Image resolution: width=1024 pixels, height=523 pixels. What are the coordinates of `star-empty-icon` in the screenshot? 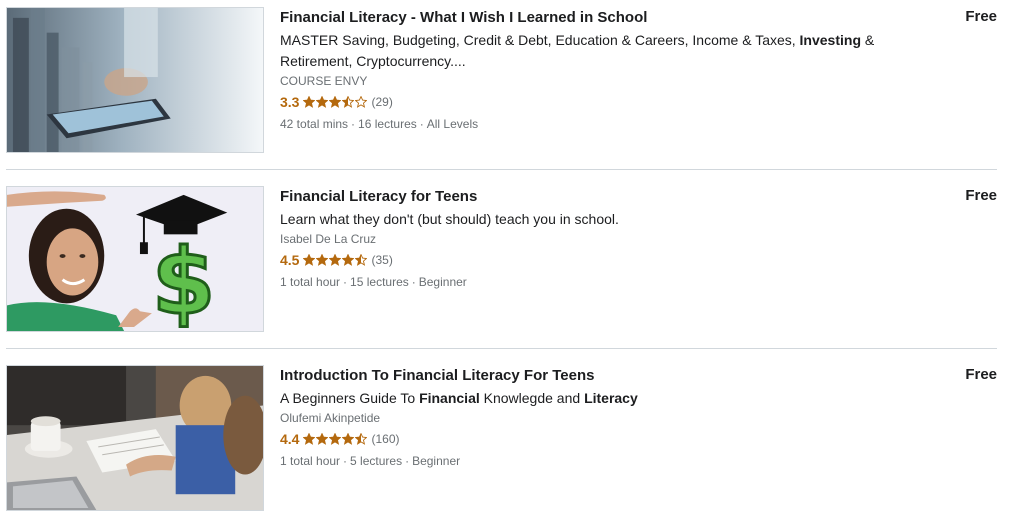 It's located at (361, 102).